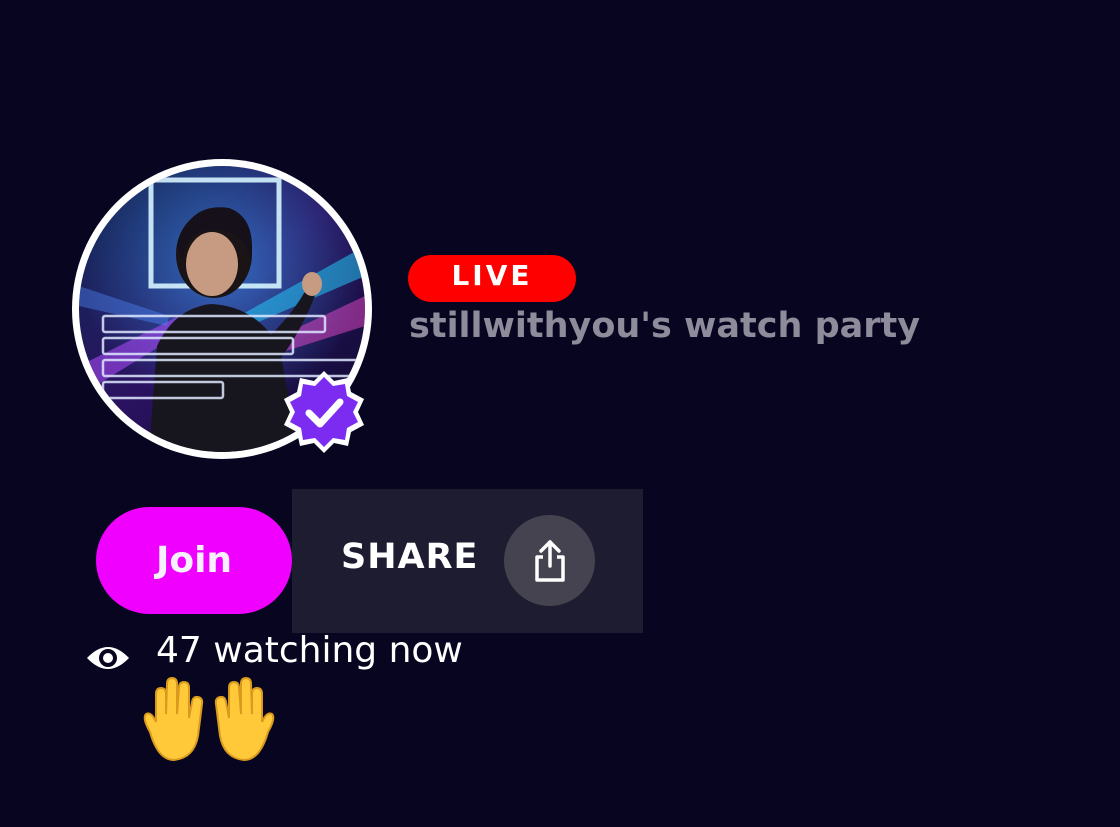 The height and width of the screenshot is (827, 1120). Describe the element at coordinates (194, 560) in the screenshot. I see `join-button: Join` at that location.